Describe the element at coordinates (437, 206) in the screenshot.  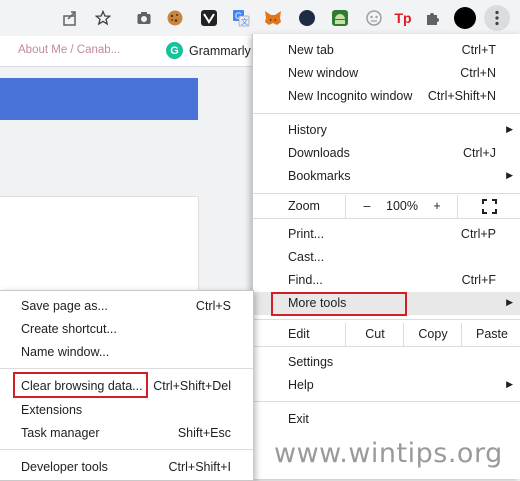
I see `zoom-in-button: +` at that location.